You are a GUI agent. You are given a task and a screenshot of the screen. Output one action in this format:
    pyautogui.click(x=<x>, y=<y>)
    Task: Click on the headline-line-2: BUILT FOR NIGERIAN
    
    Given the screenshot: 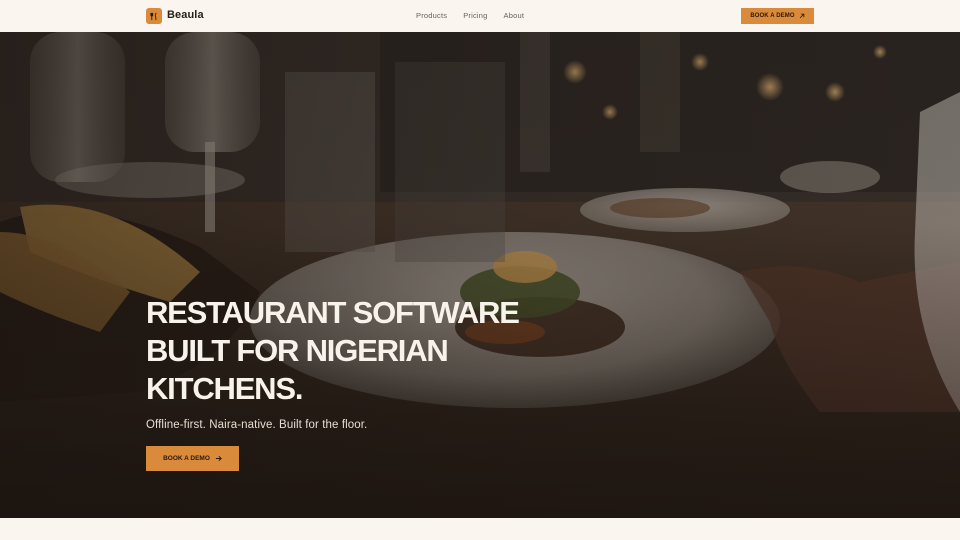 What is the action you would take?
    pyautogui.click(x=297, y=350)
    